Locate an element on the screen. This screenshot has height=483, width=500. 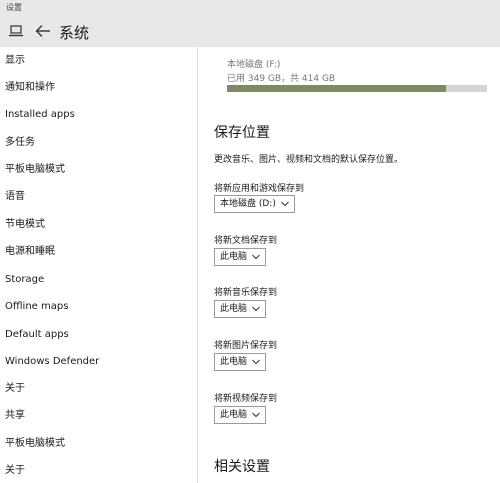
sidebar-item-offline-maps: Offline maps is located at coordinates (36, 307).